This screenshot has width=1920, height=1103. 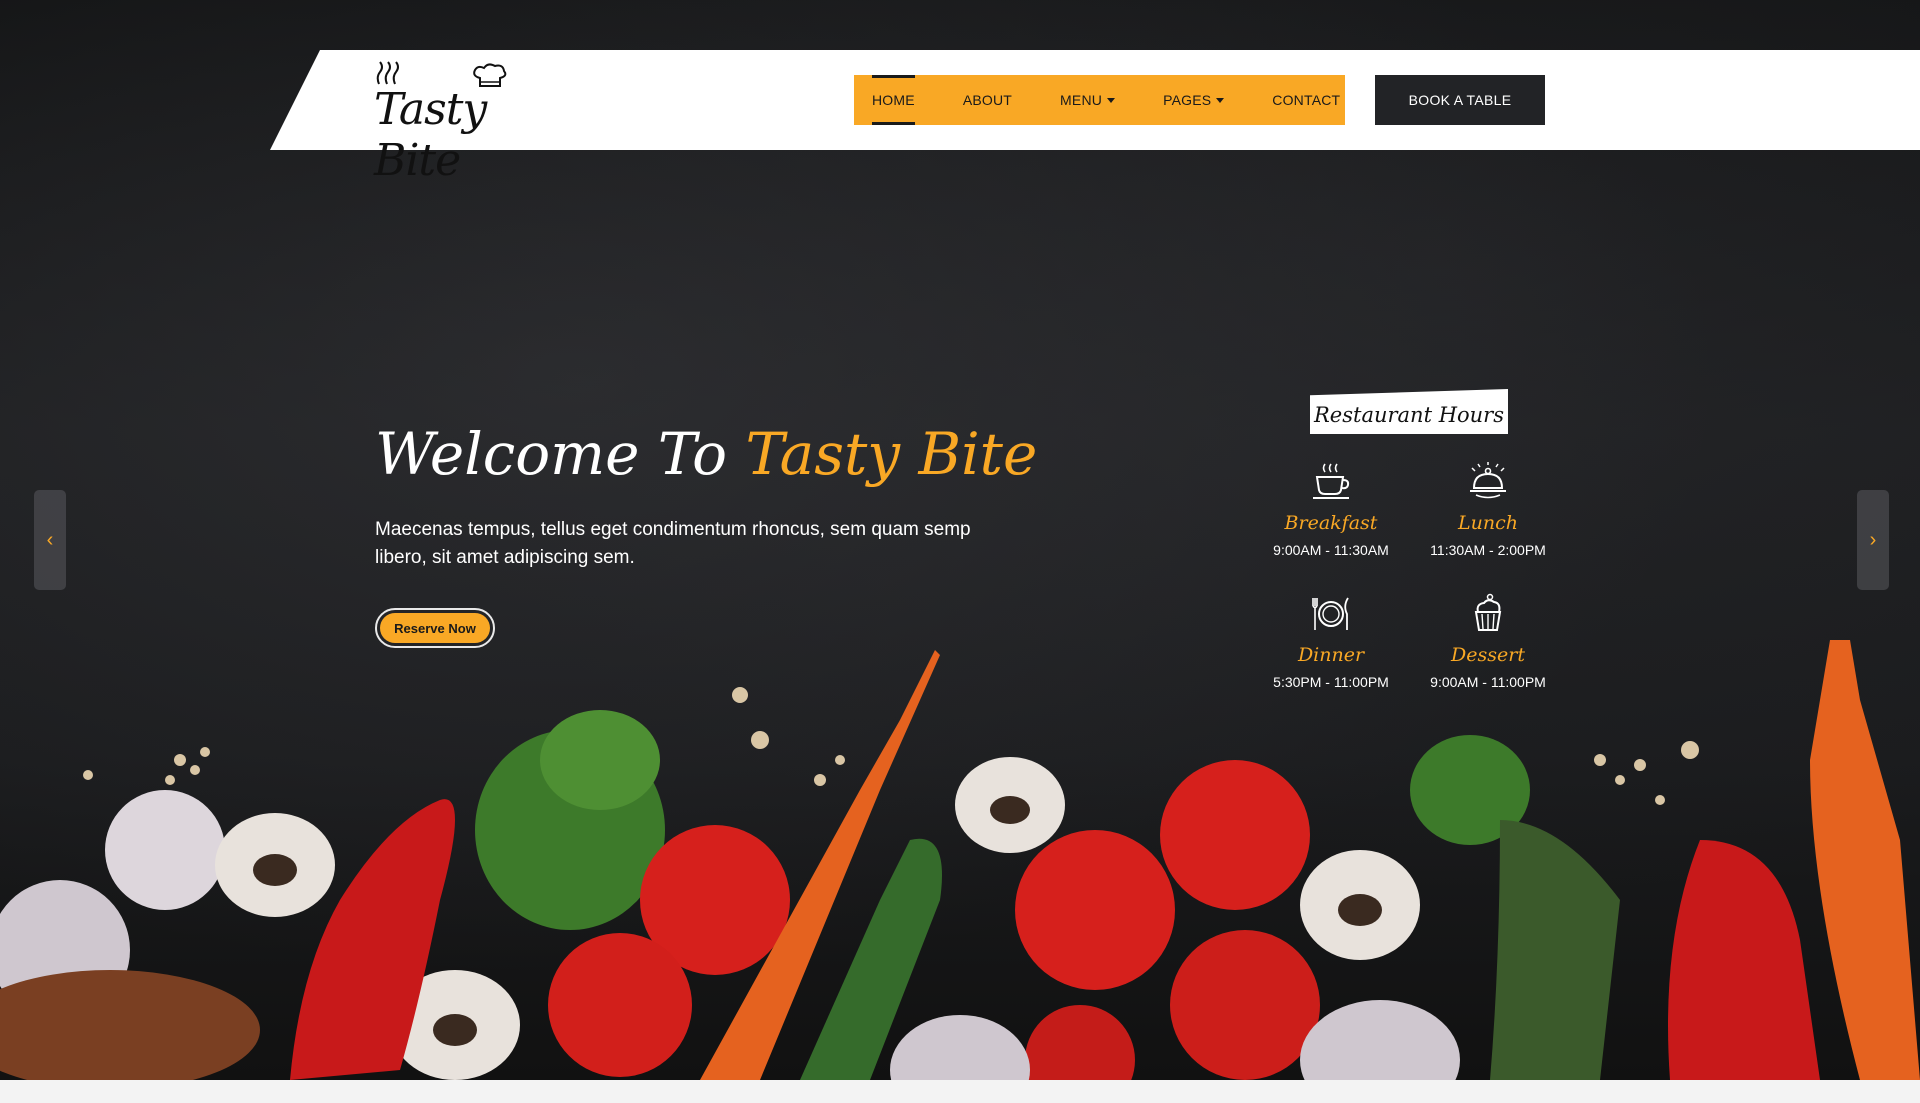 What do you see at coordinates (1187, 100) in the screenshot?
I see `nav-pages-label: PAGES` at bounding box center [1187, 100].